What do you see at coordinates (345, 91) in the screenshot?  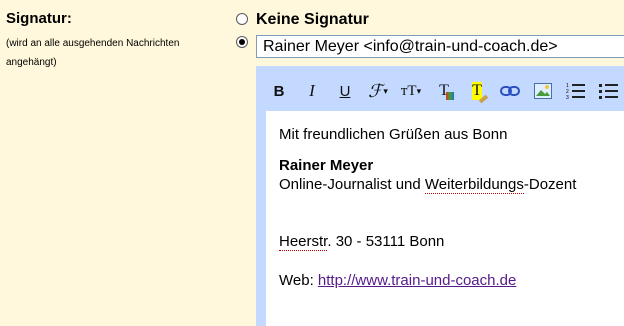 I see `underline-icon: U` at bounding box center [345, 91].